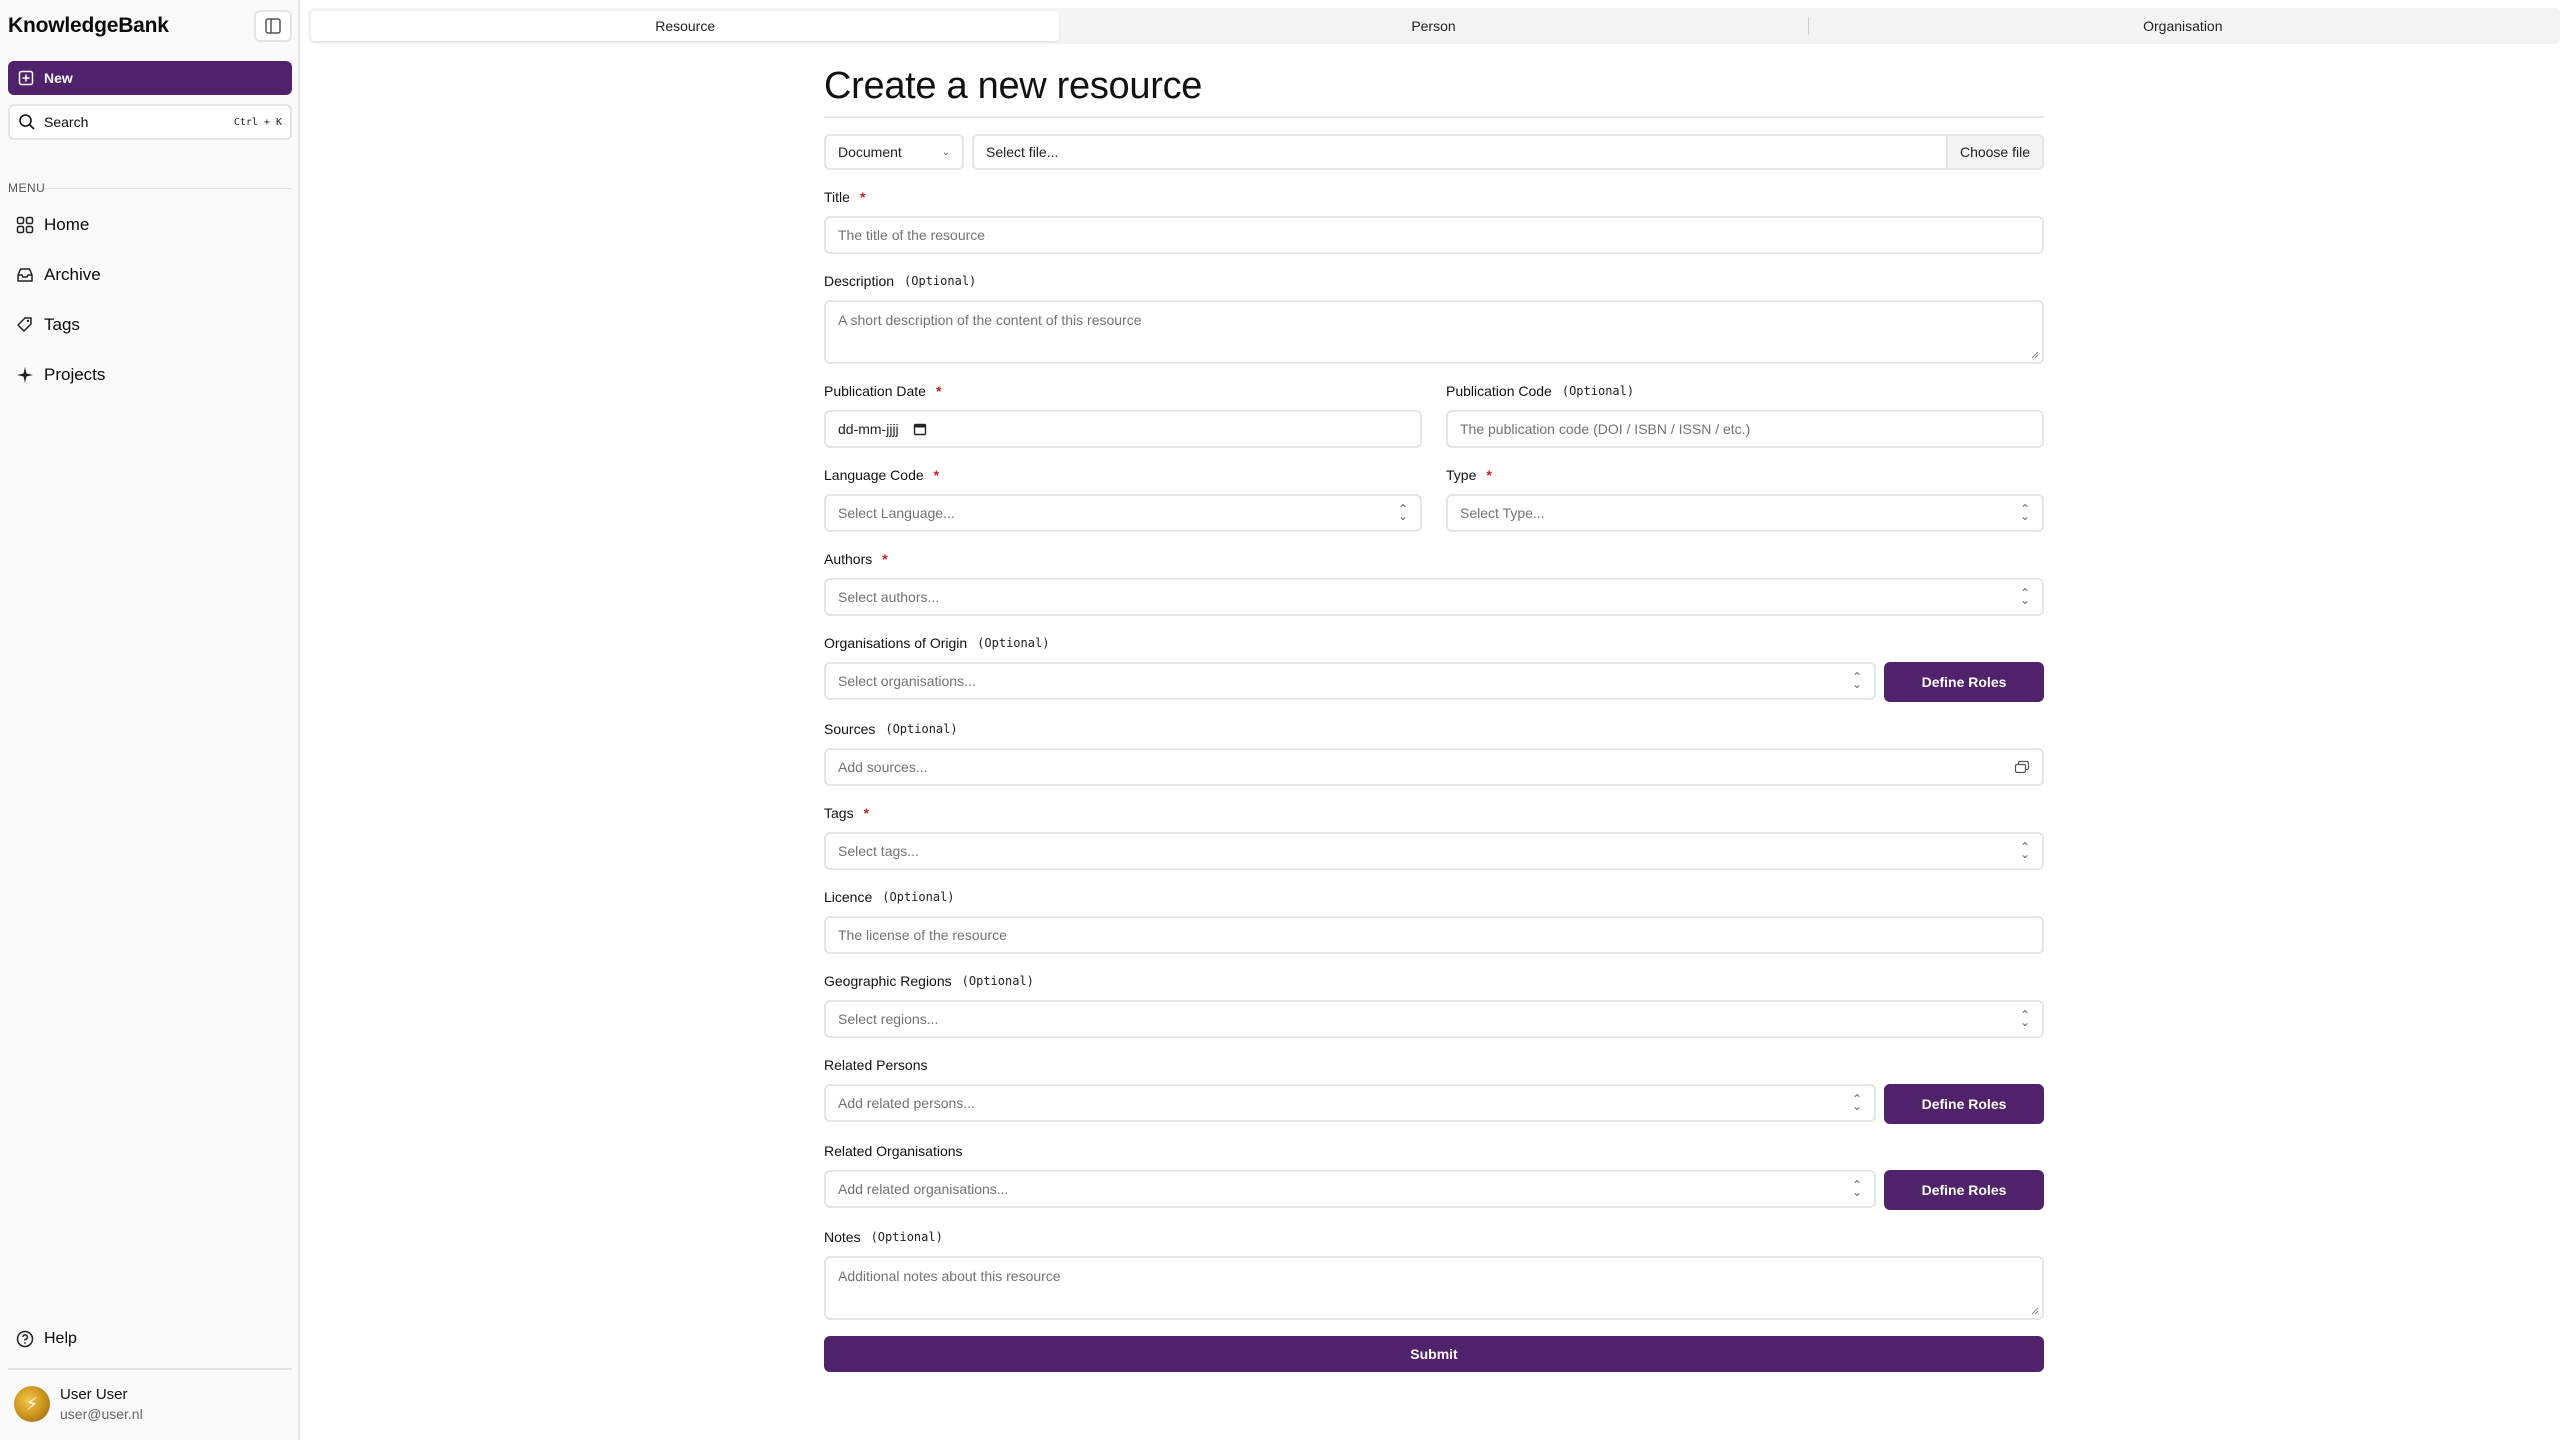 This screenshot has height=1440, width=2560. I want to click on sources-label-text: Sources, so click(850, 729).